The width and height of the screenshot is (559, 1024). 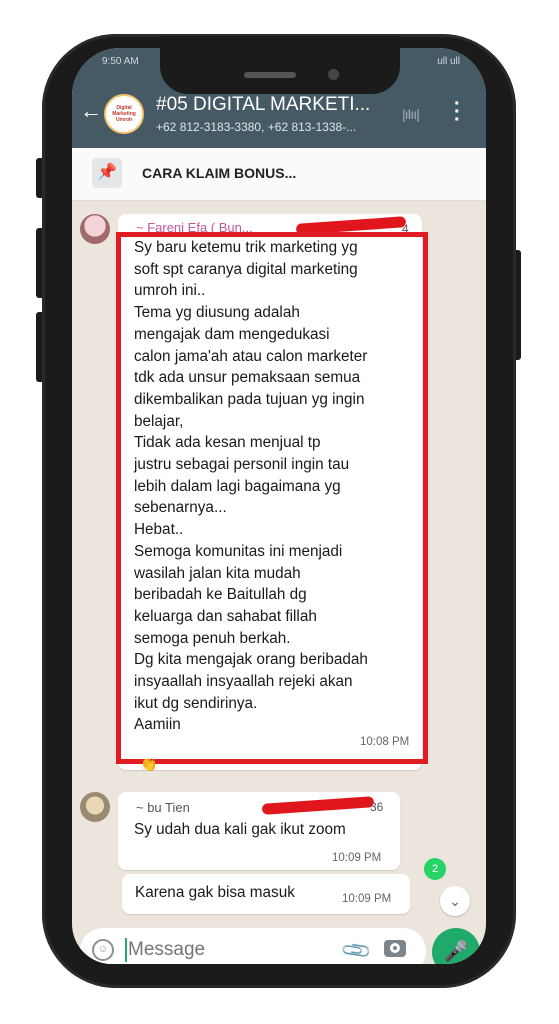 I want to click on front-camera, so click(x=333, y=74).